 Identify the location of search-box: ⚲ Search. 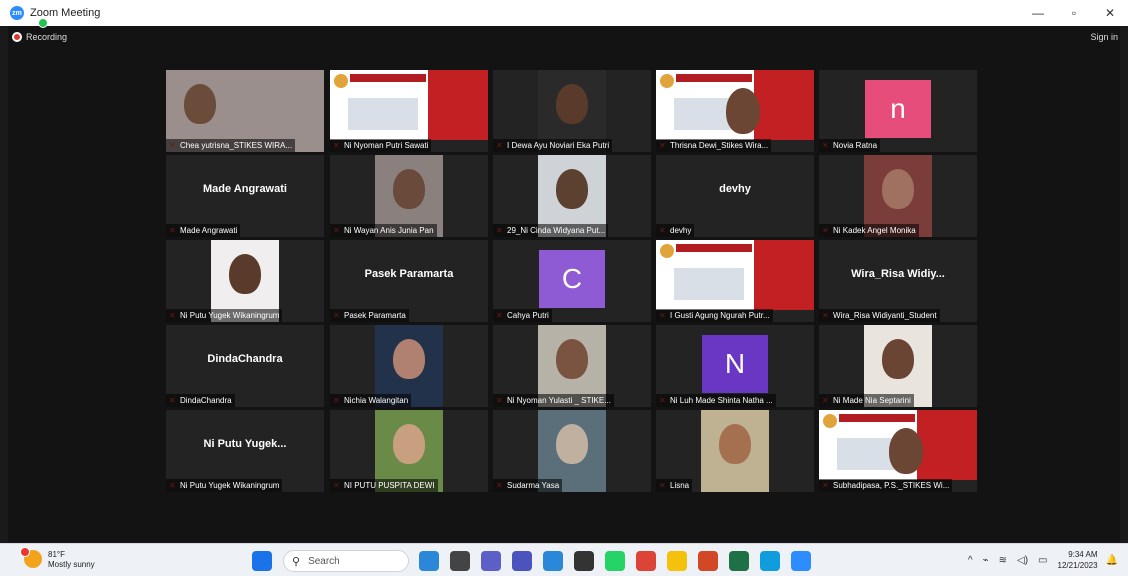
(346, 561).